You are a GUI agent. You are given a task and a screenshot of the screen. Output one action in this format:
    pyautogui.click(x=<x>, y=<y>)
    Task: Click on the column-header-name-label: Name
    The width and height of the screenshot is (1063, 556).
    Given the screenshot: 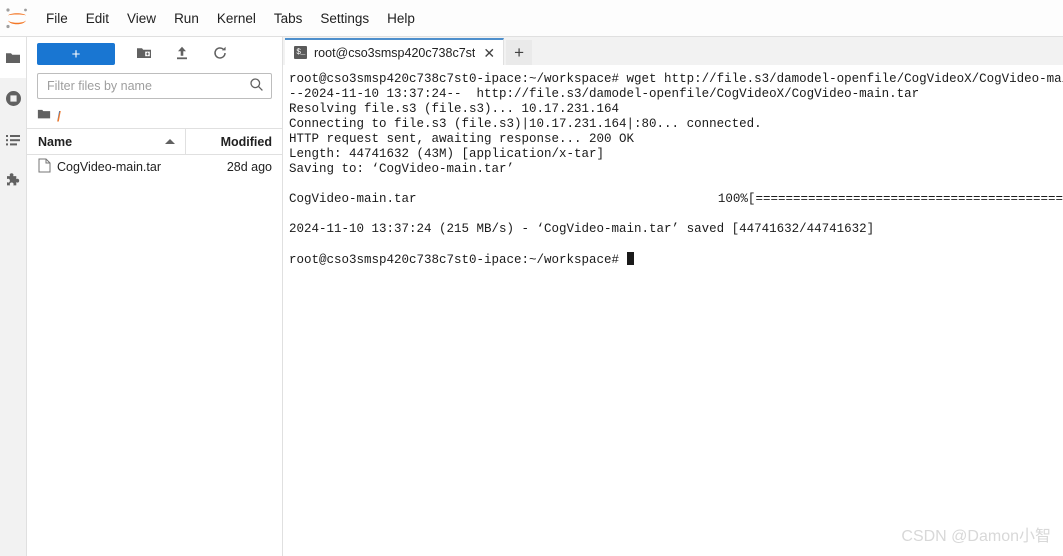 What is the action you would take?
    pyautogui.click(x=55, y=141)
    